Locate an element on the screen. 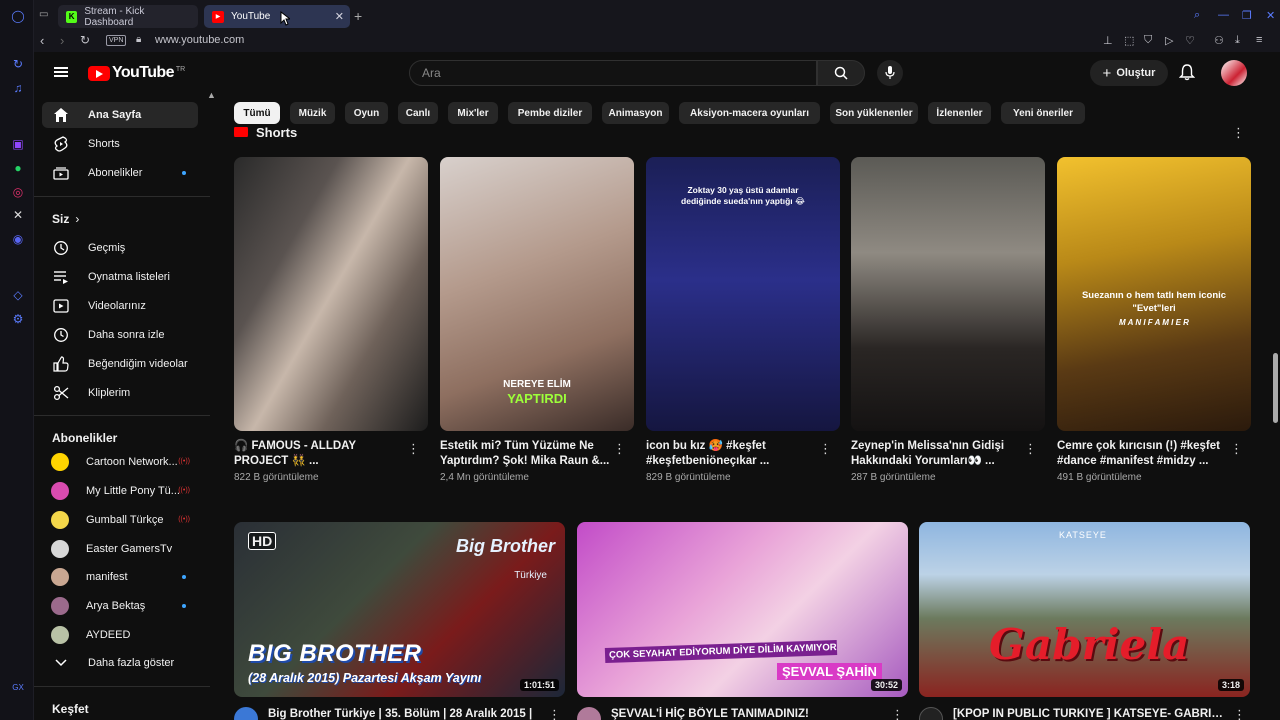  sidebar-sub-channel: Gumball Türkçe ((•)) is located at coordinates (120, 520).